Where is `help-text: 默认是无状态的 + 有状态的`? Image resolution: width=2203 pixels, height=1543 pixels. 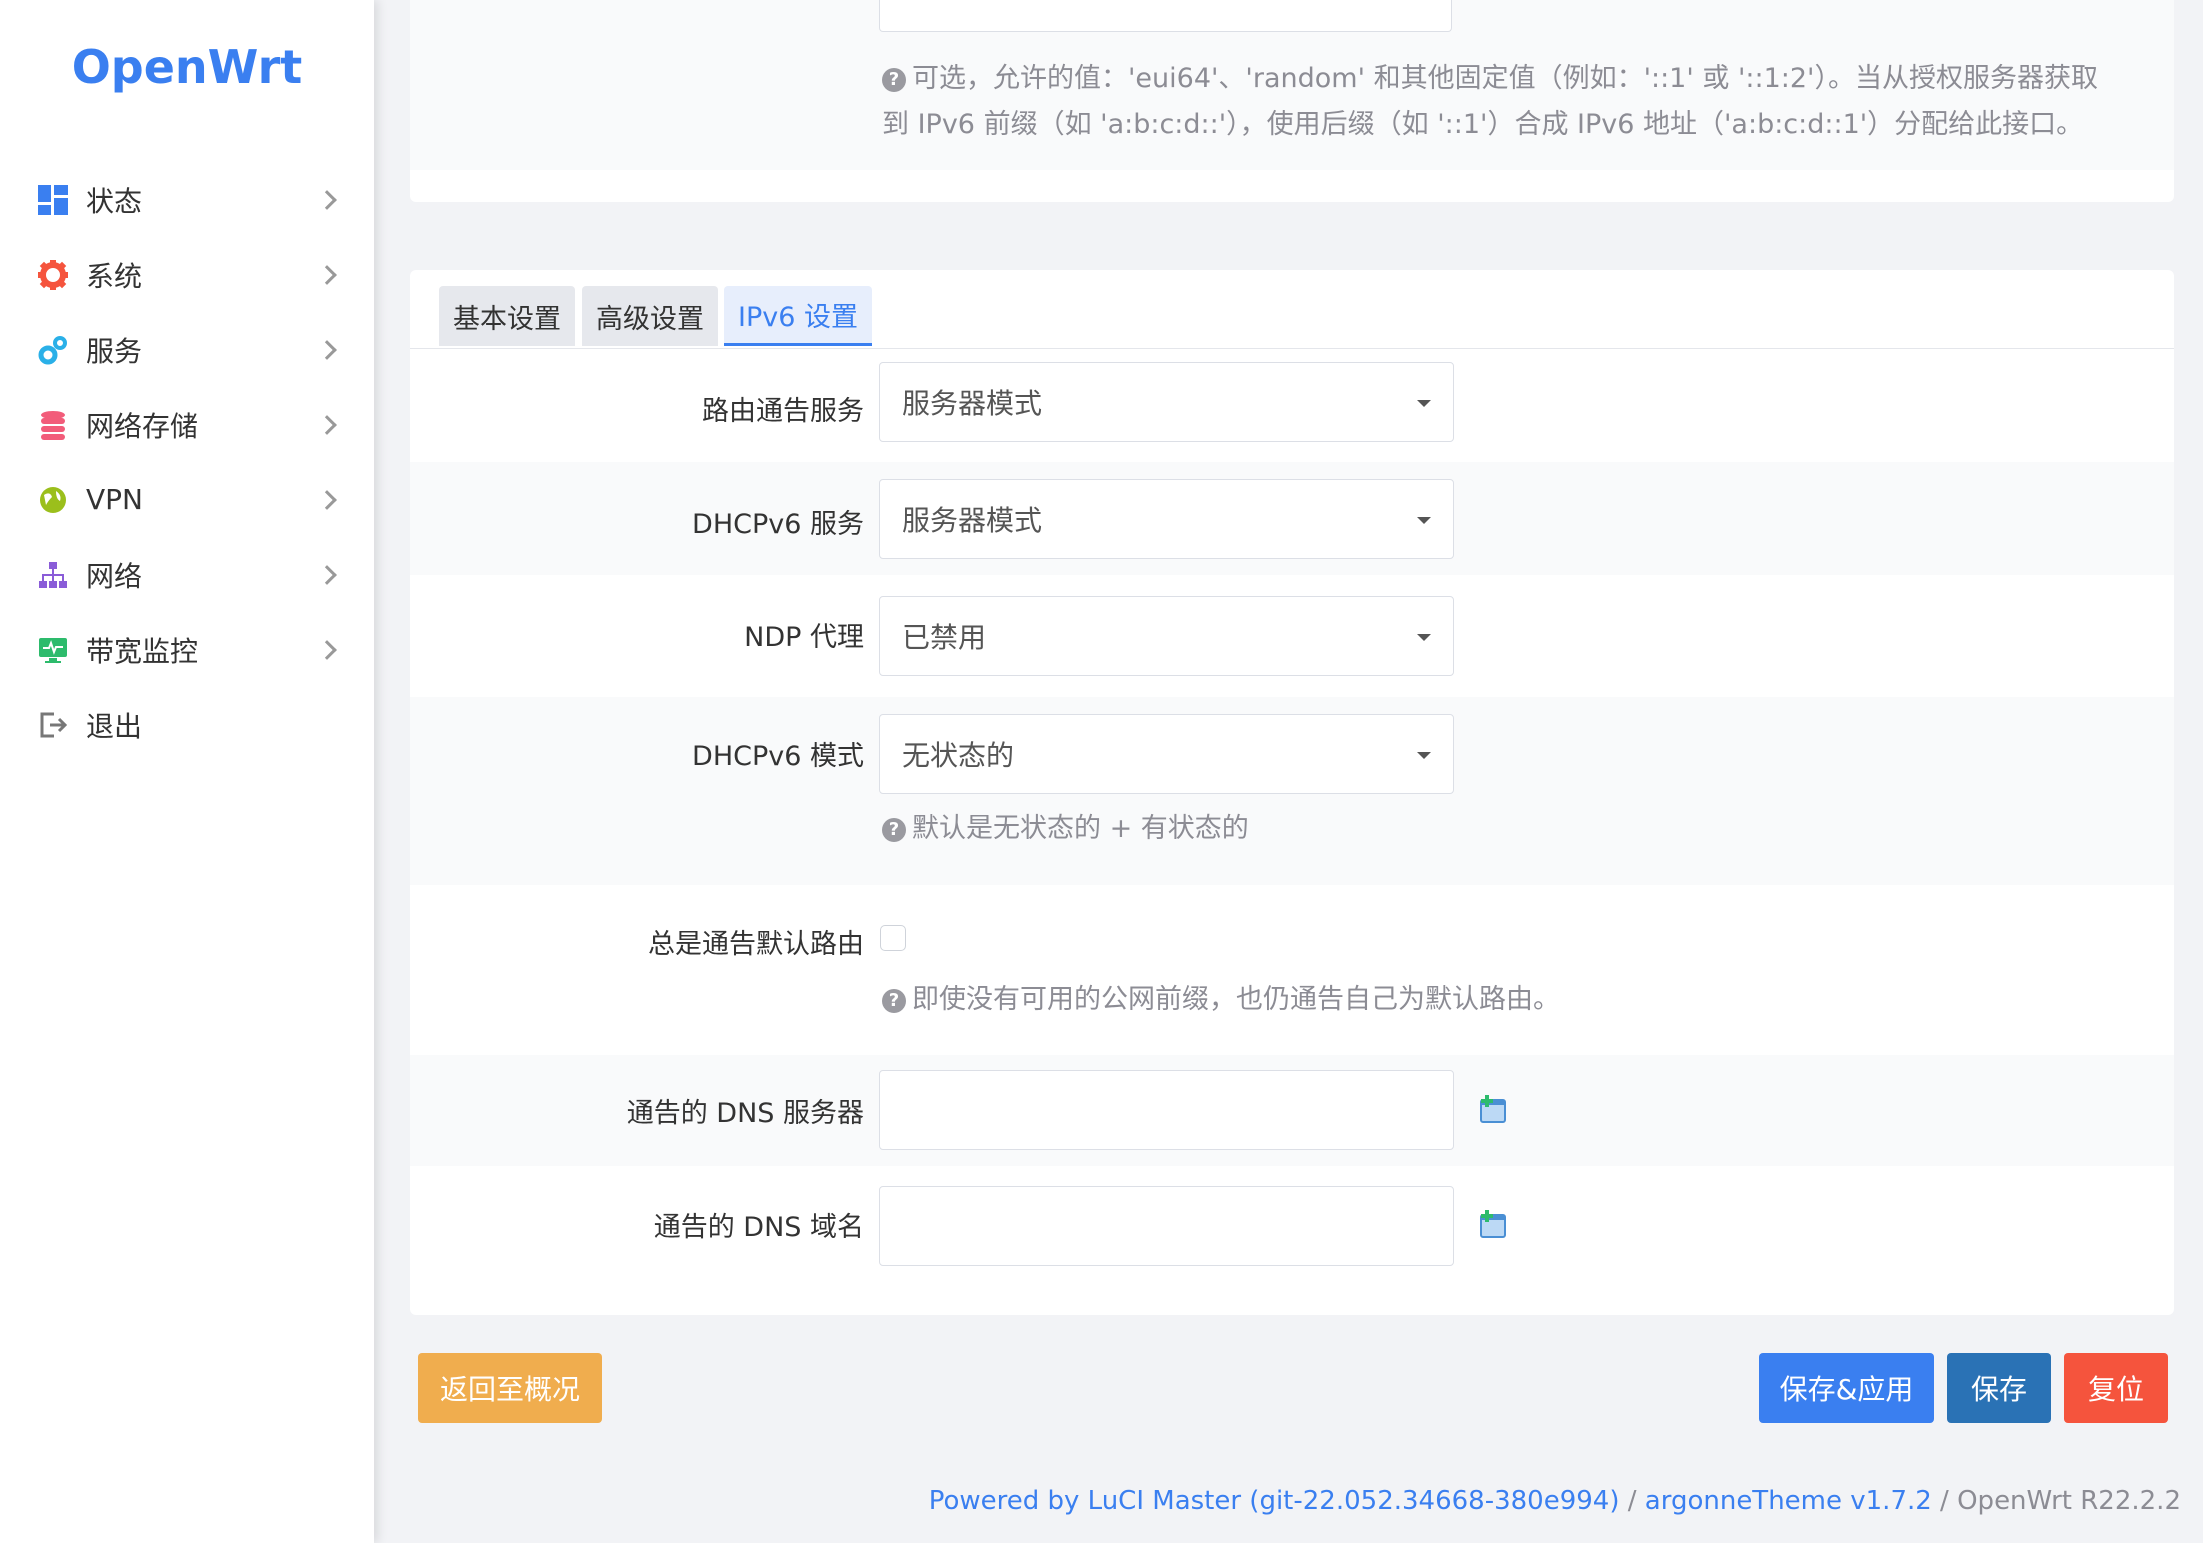 help-text: 默认是无状态的 + 有状态的 is located at coordinates (1080, 828).